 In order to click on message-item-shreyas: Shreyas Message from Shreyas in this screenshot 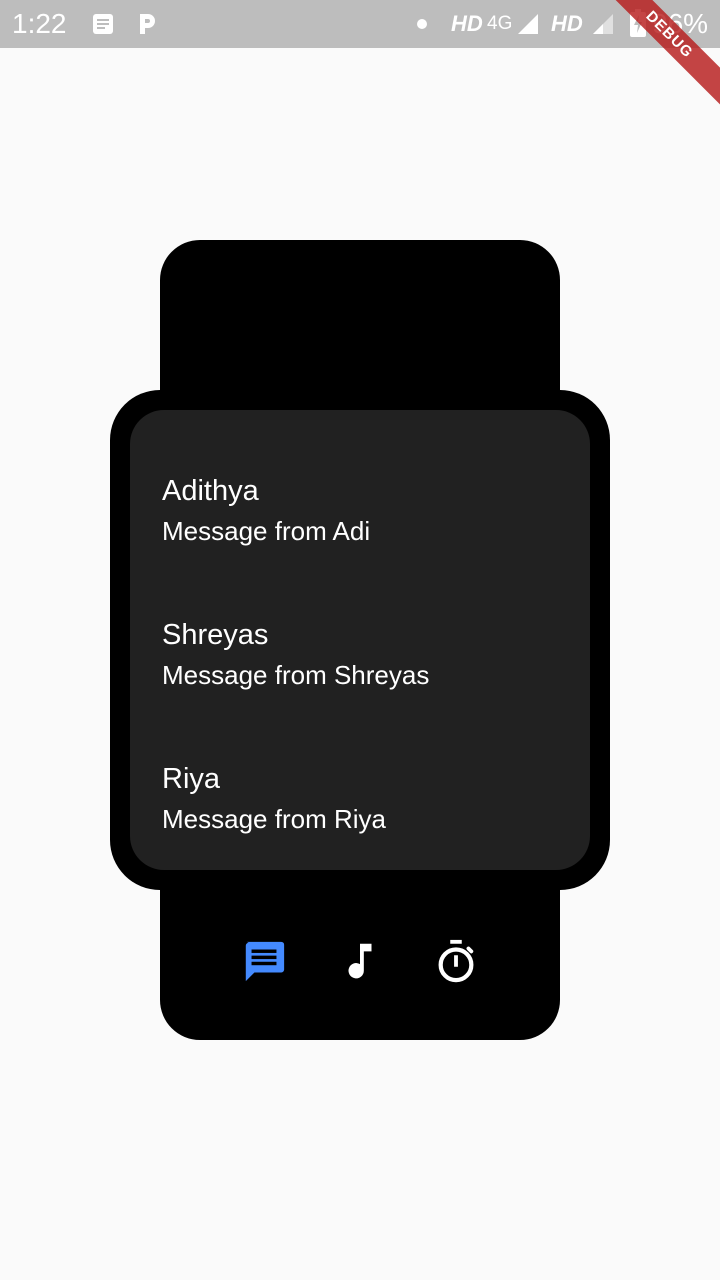, I will do `click(362, 622)`.